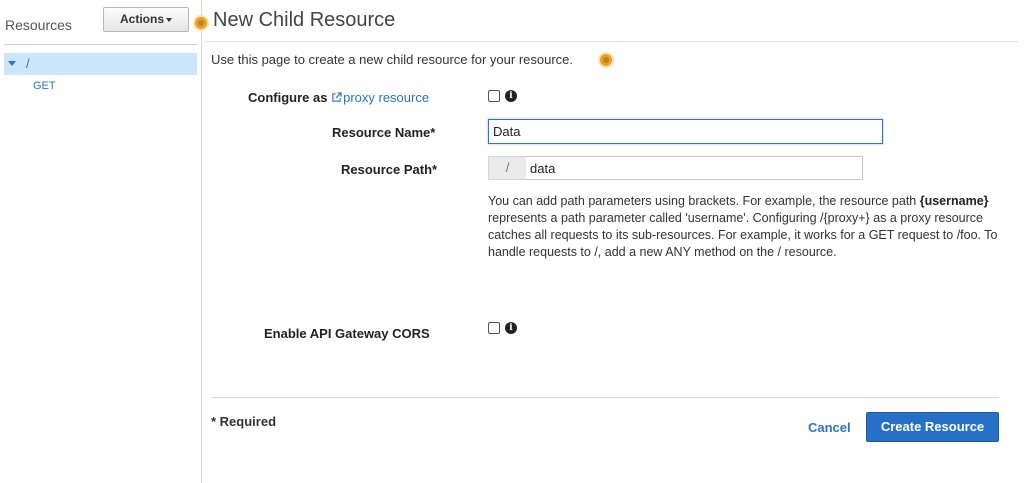  I want to click on tree-item-root: /, so click(100, 64).